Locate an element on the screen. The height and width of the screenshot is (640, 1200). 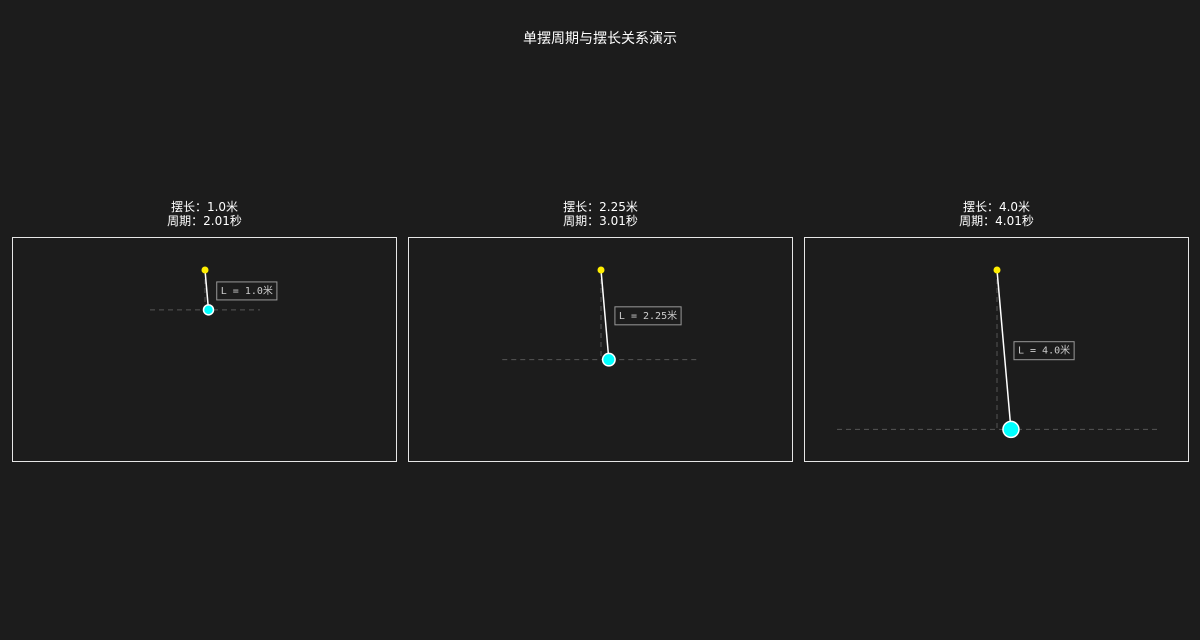
panel-2-length-text: 摆长：2.25米 is located at coordinates (600, 207).